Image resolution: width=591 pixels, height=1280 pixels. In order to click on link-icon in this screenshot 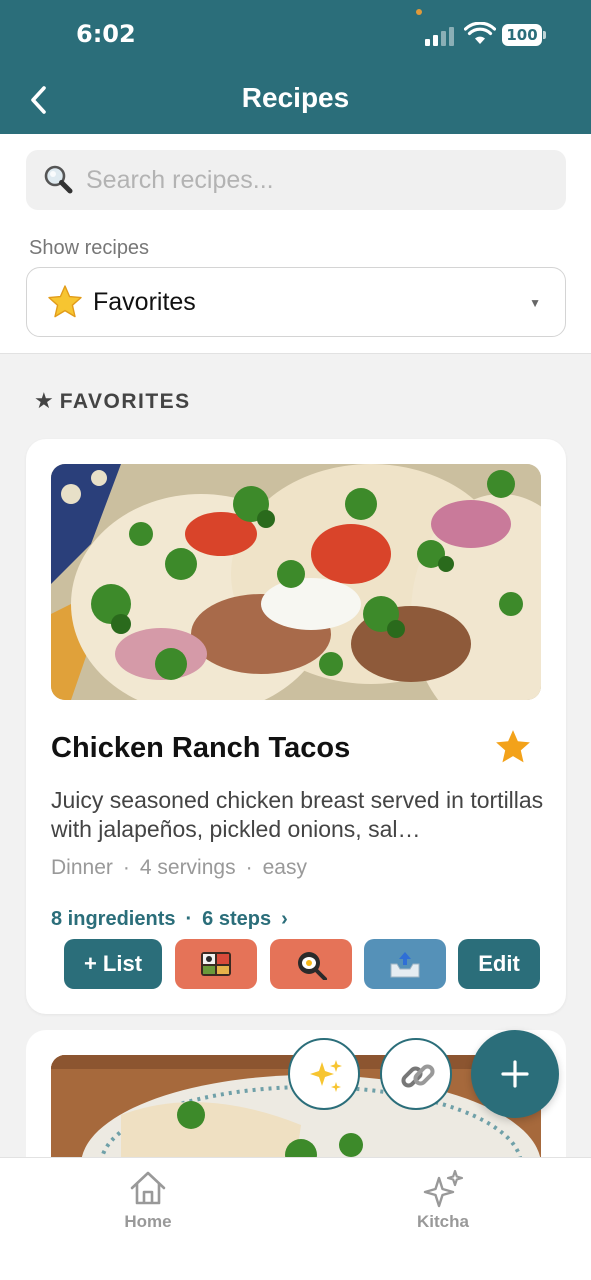, I will do `click(418, 1076)`.